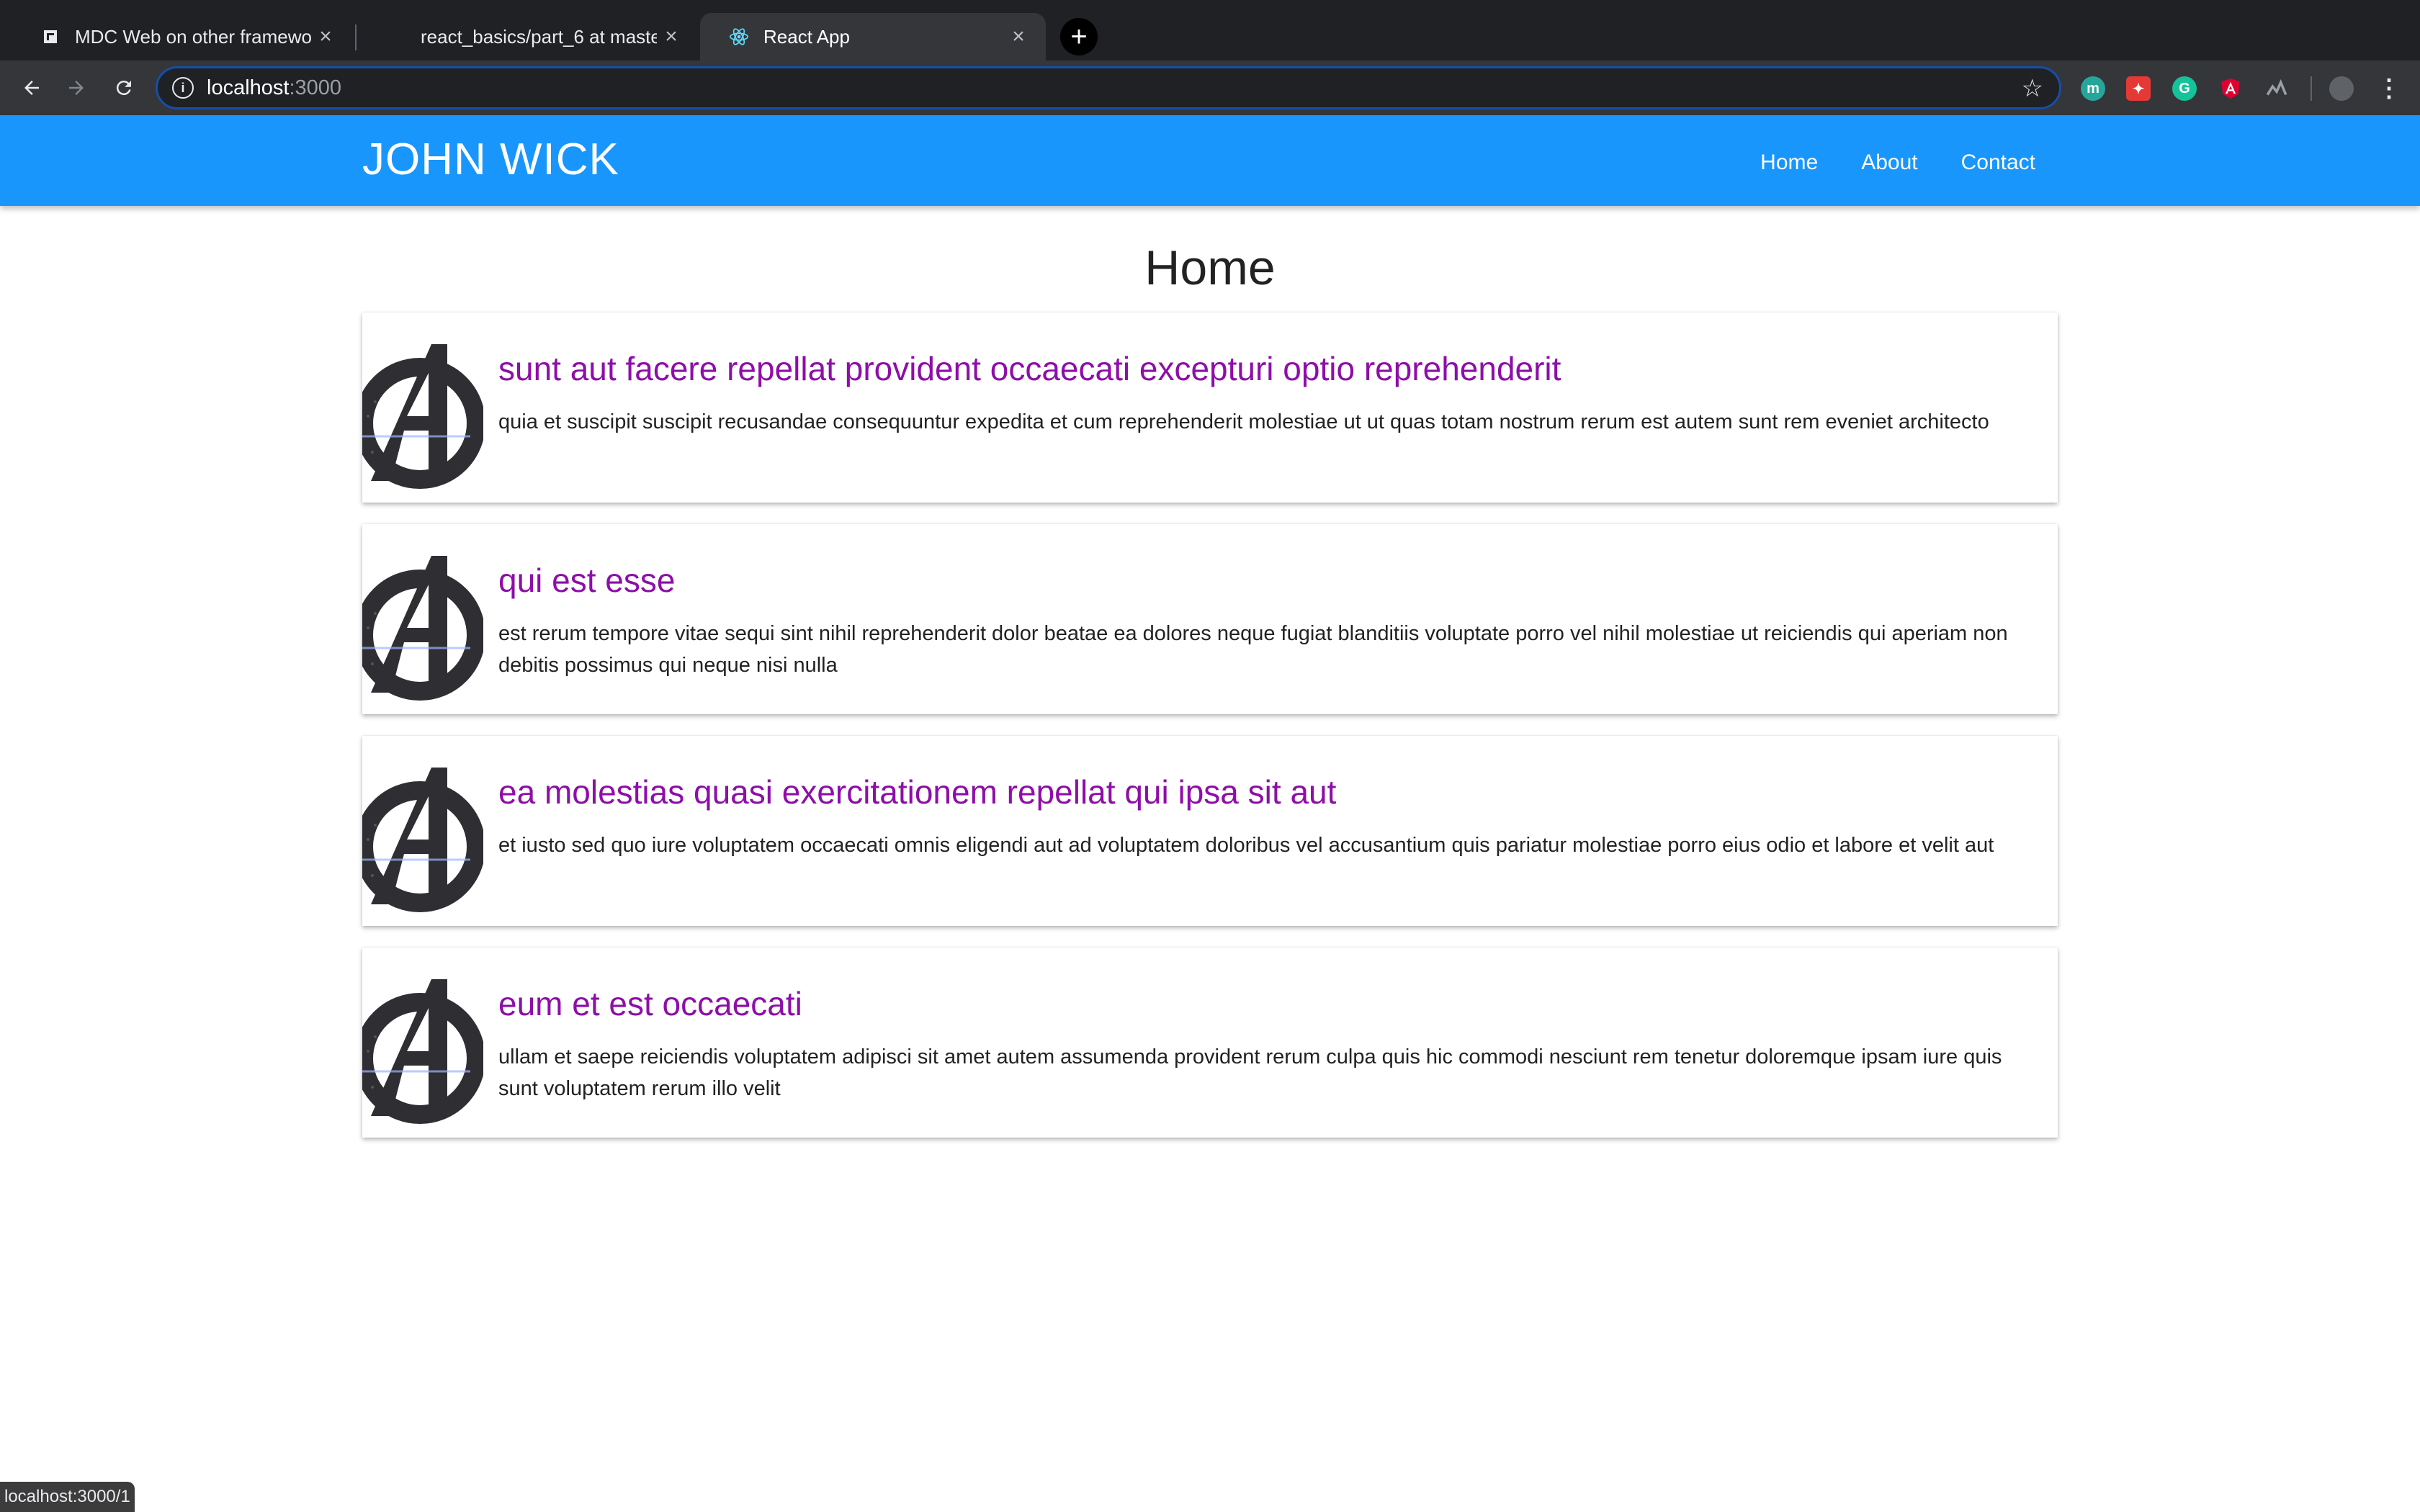 Image resolution: width=2420 pixels, height=1512 pixels. Describe the element at coordinates (67, 1497) in the screenshot. I see `link-status-bubble: localhost:3000/1` at that location.